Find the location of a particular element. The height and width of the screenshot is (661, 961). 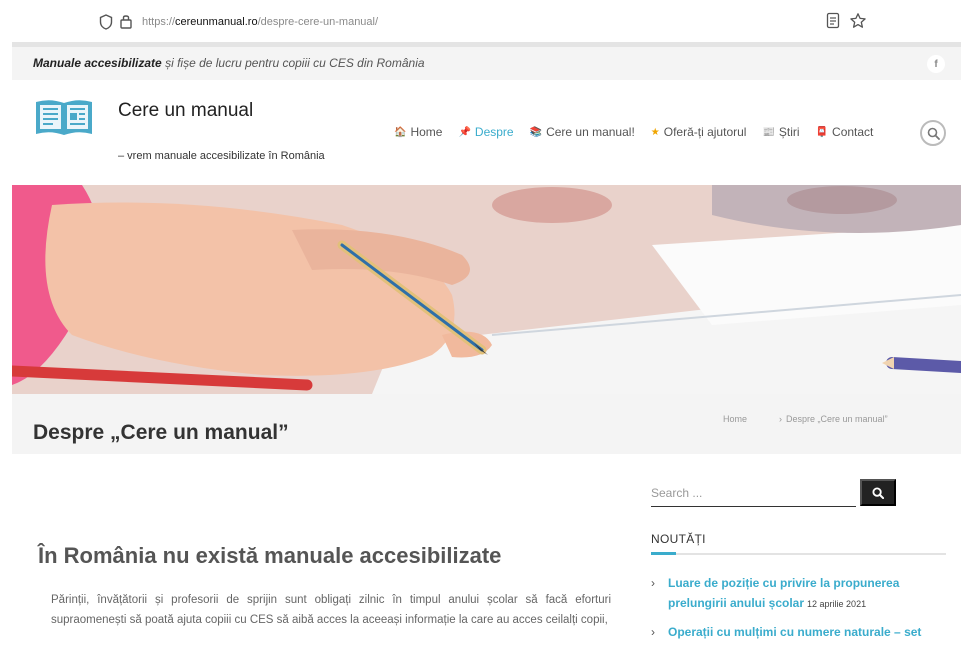

divider-accent is located at coordinates (663, 553).